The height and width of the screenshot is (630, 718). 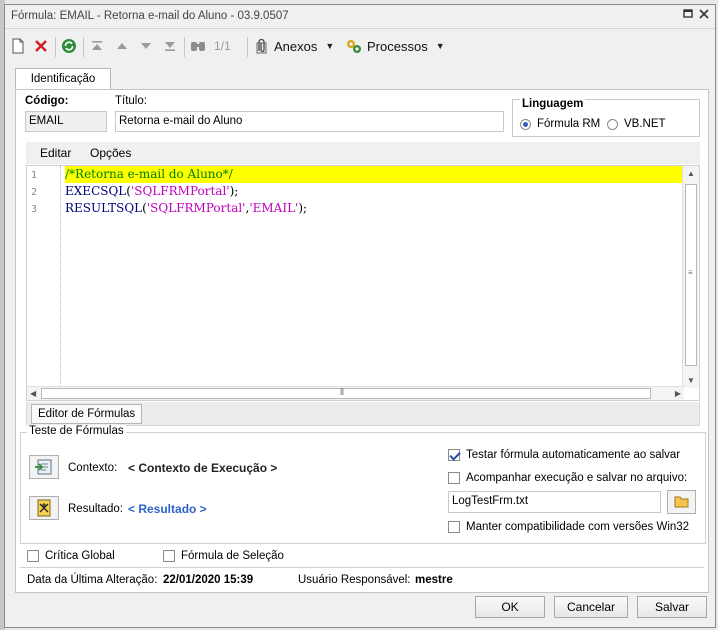 I want to click on previous-record-icon, so click(x=122, y=46).